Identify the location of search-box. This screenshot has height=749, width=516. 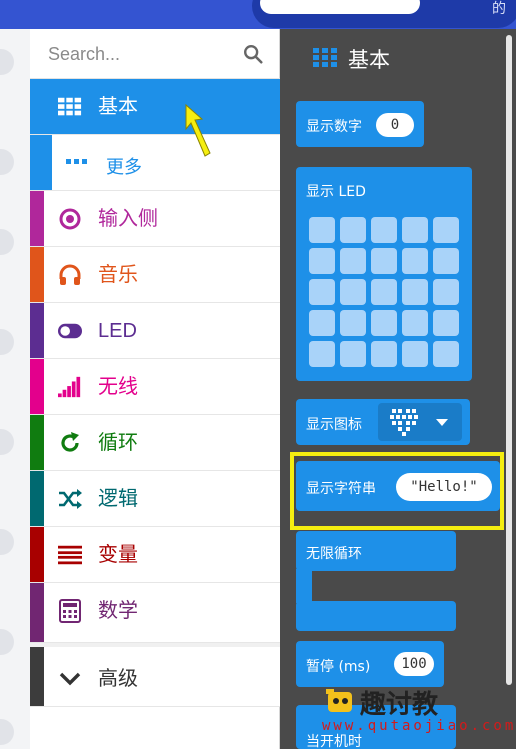
(155, 54).